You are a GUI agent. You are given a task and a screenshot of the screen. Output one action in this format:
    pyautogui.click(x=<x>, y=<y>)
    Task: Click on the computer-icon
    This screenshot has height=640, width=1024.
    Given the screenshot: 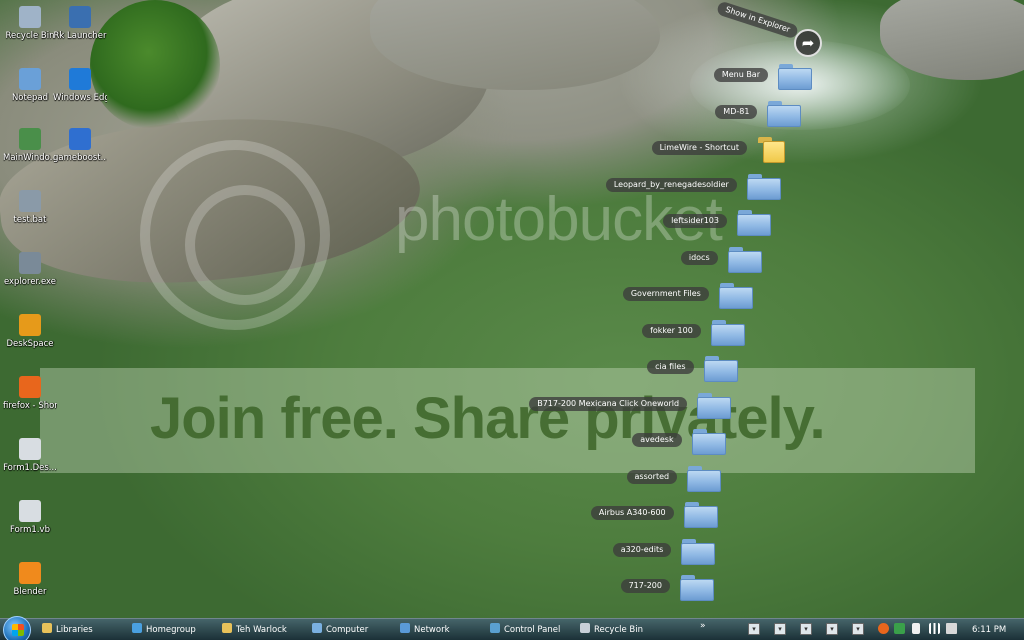 What is the action you would take?
    pyautogui.click(x=317, y=628)
    